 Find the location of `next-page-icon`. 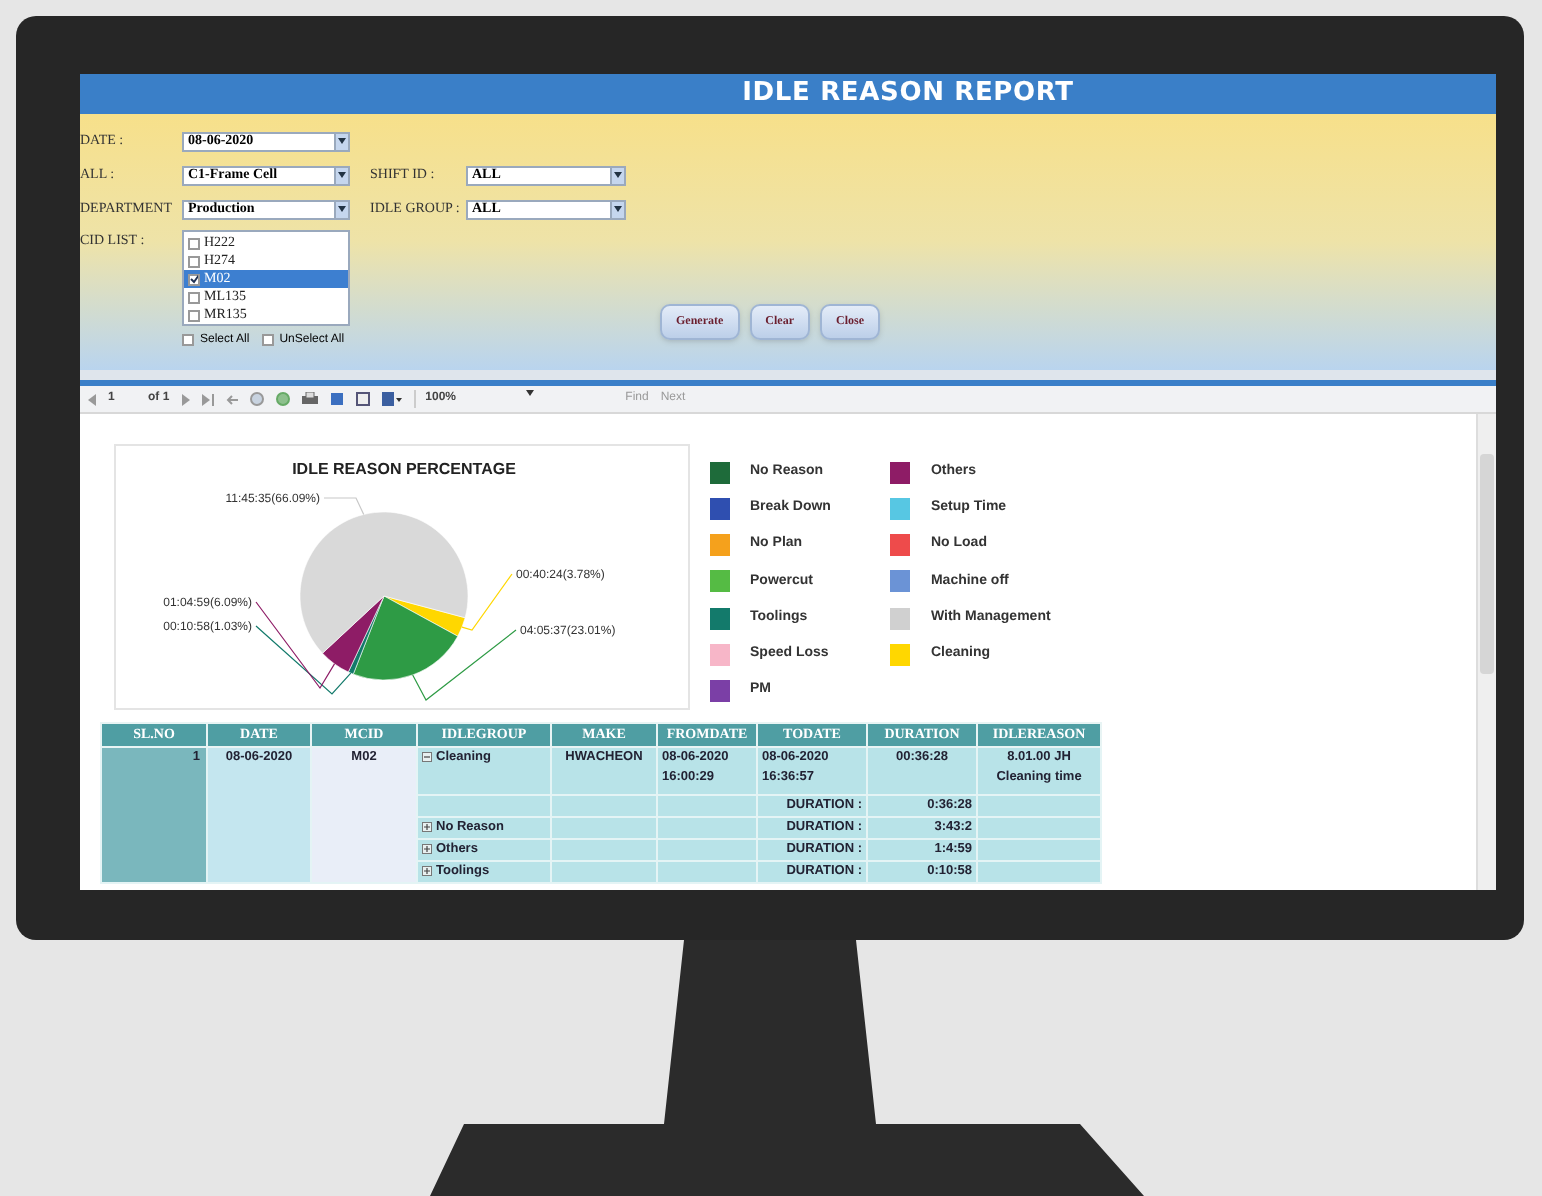

next-page-icon is located at coordinates (185, 399).